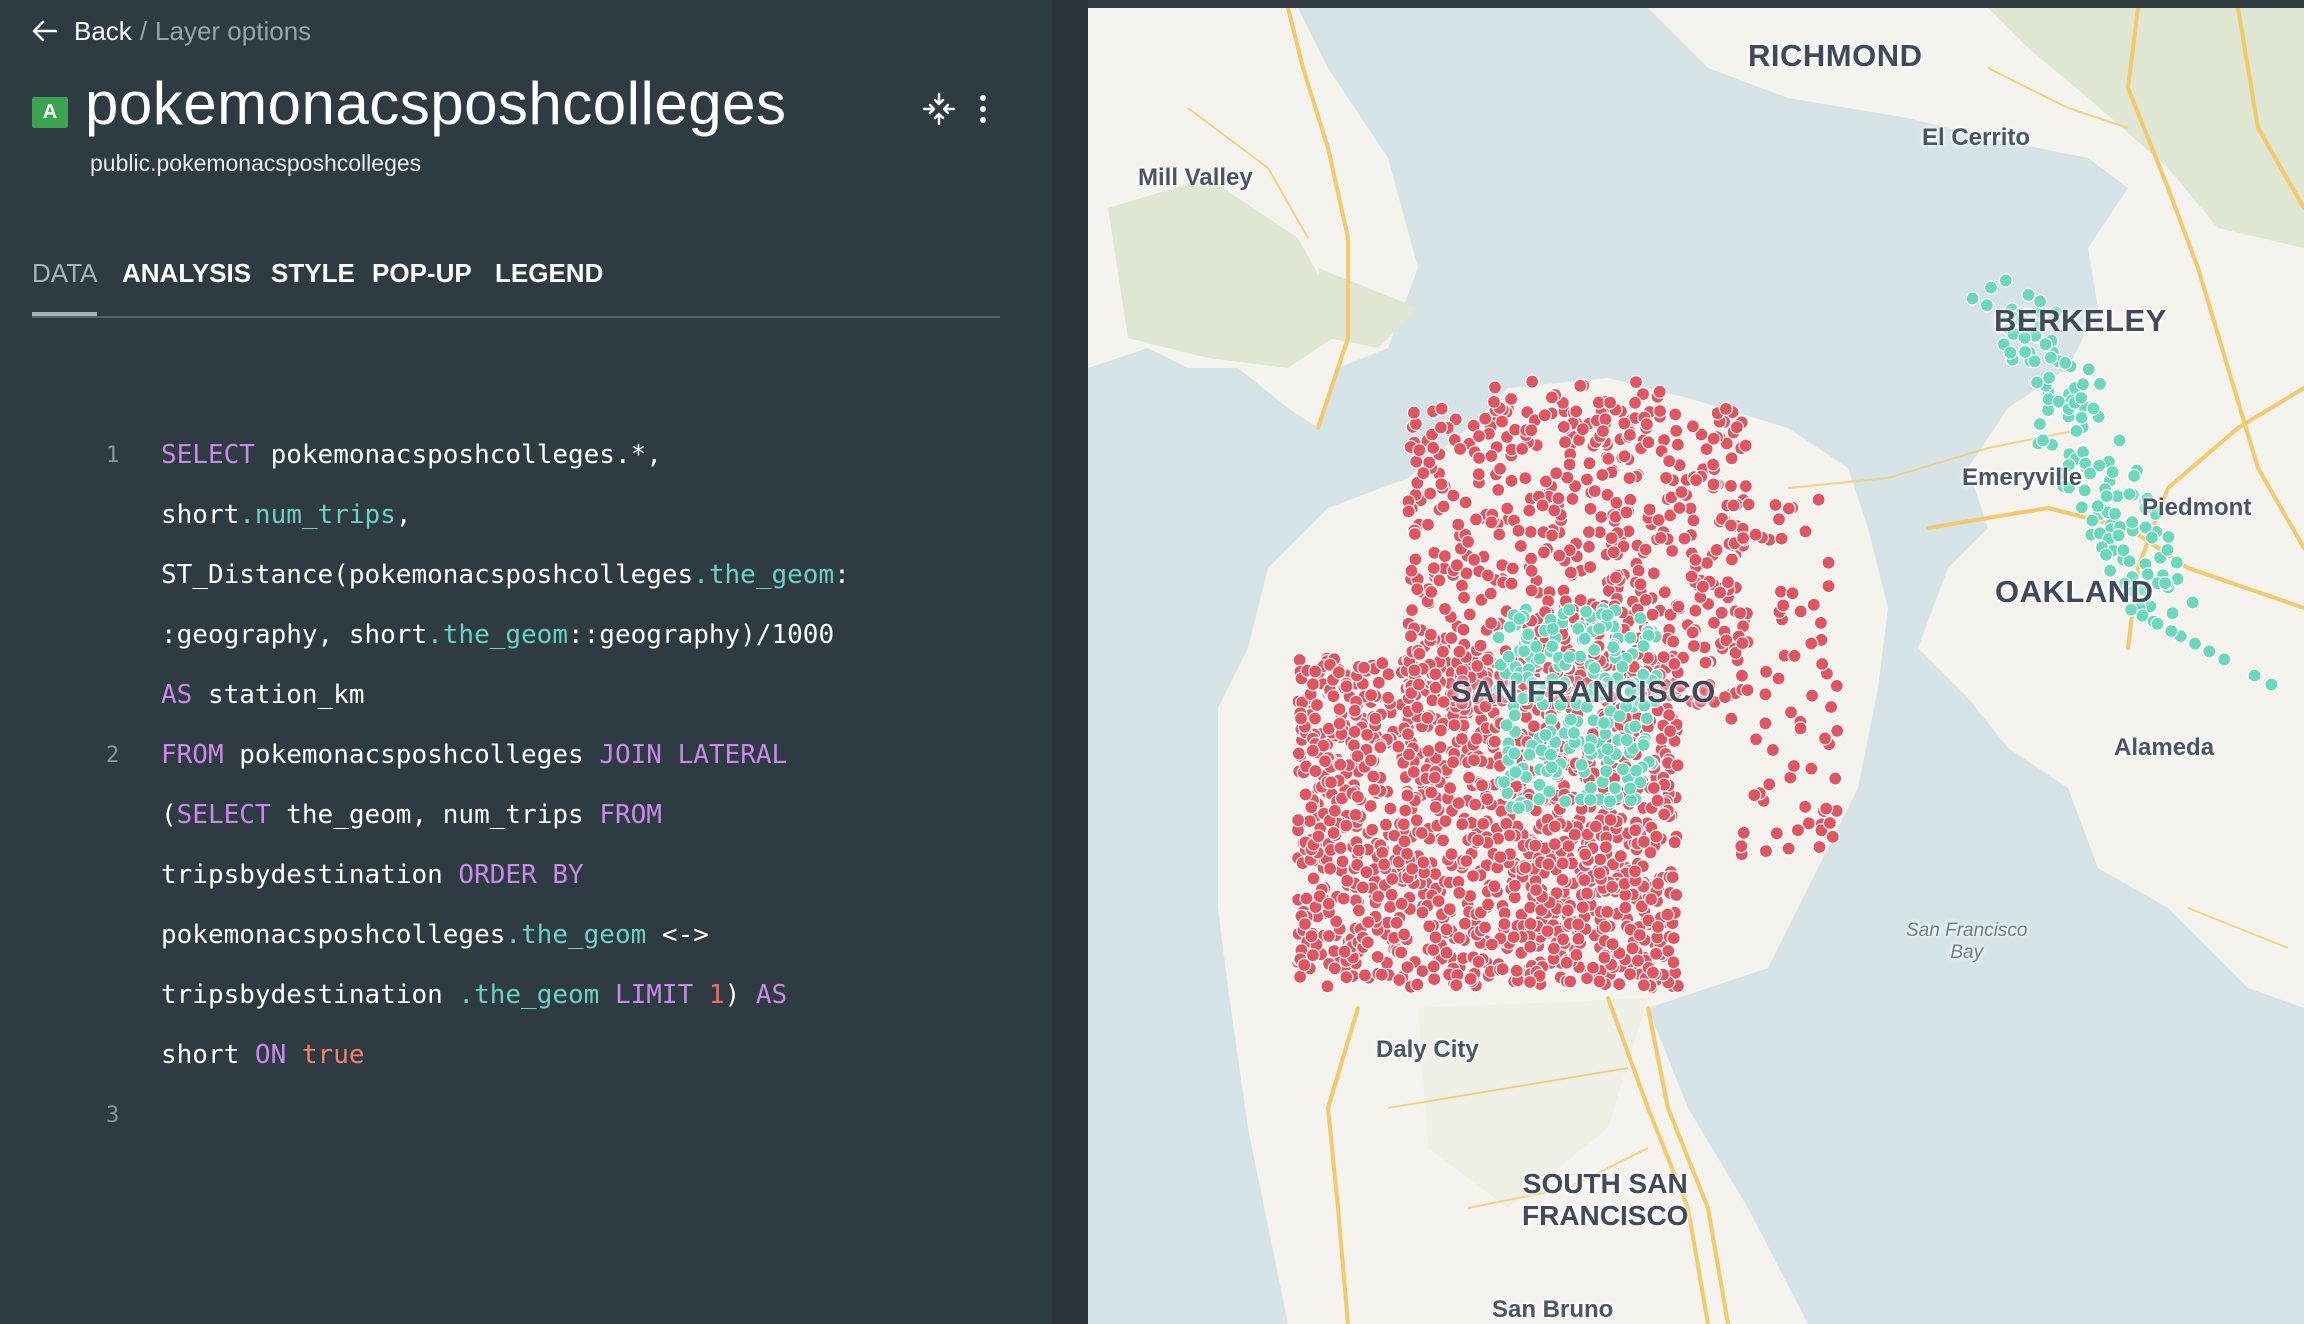 This screenshot has height=1324, width=2304. Describe the element at coordinates (435, 104) in the screenshot. I see `layer-title: pokemonacsposhcolleges` at that location.